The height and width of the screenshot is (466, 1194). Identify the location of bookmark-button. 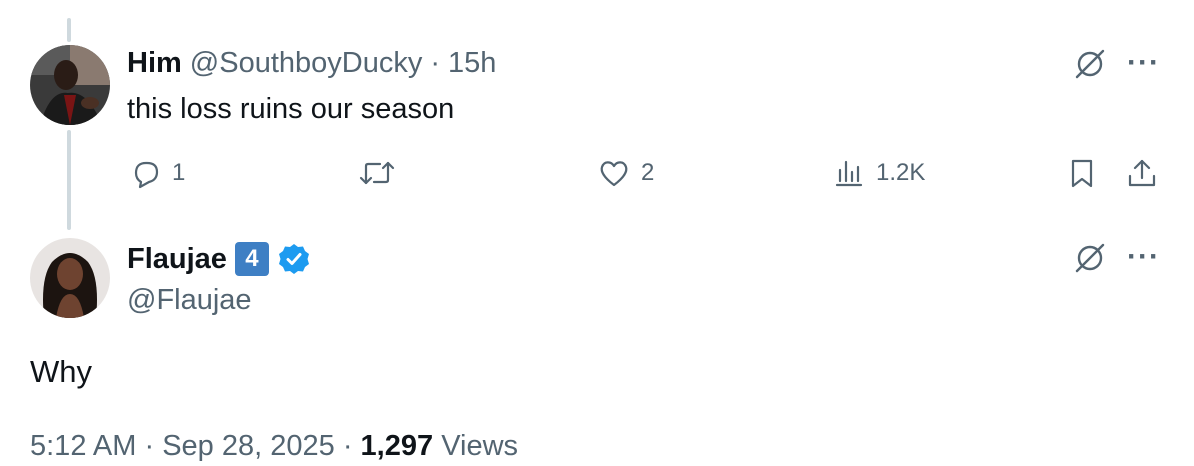
(1082, 173).